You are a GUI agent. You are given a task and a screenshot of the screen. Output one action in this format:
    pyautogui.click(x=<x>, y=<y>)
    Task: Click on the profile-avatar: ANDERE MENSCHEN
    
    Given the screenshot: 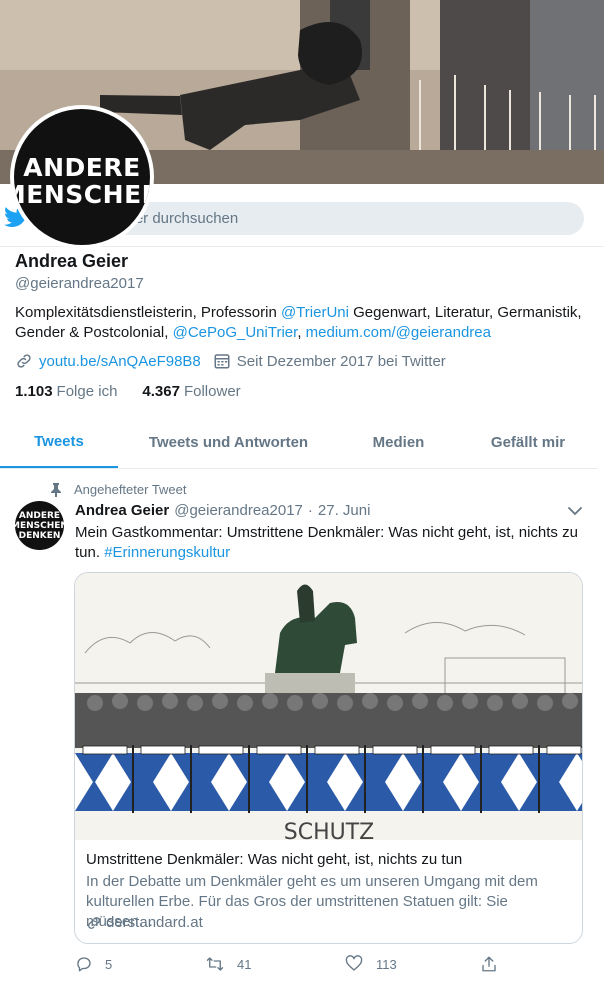 What is the action you would take?
    pyautogui.click(x=82, y=177)
    